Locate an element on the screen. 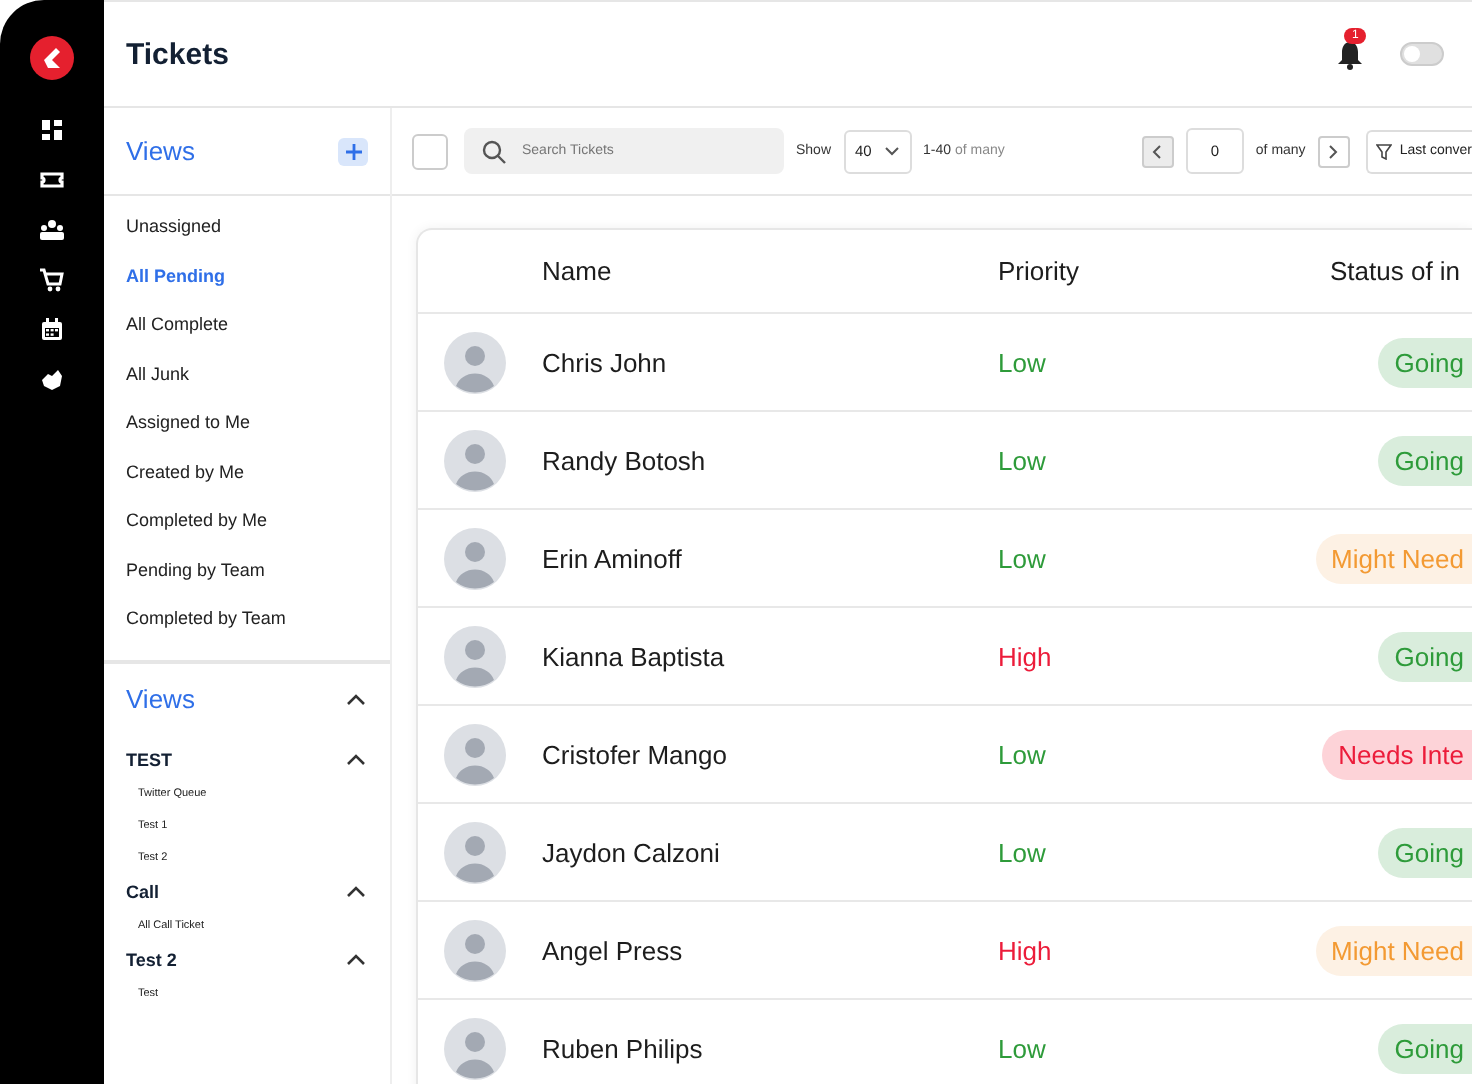  column-header: Status of in is located at coordinates (1396, 271).